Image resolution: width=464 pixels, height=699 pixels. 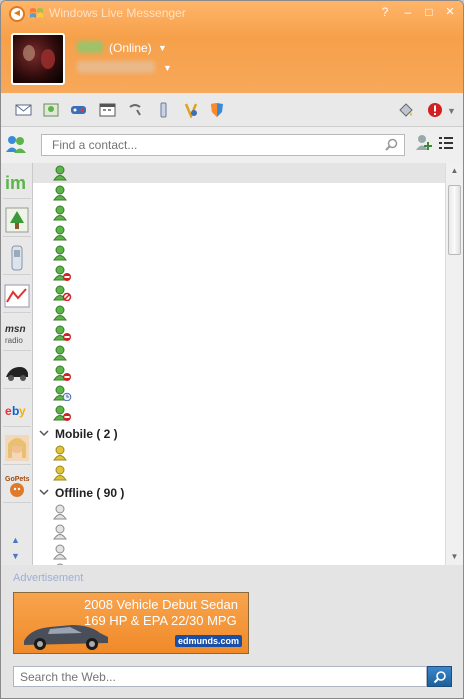 What do you see at coordinates (17, 220) in the screenshot?
I see `sidebar-tab-tree` at bounding box center [17, 220].